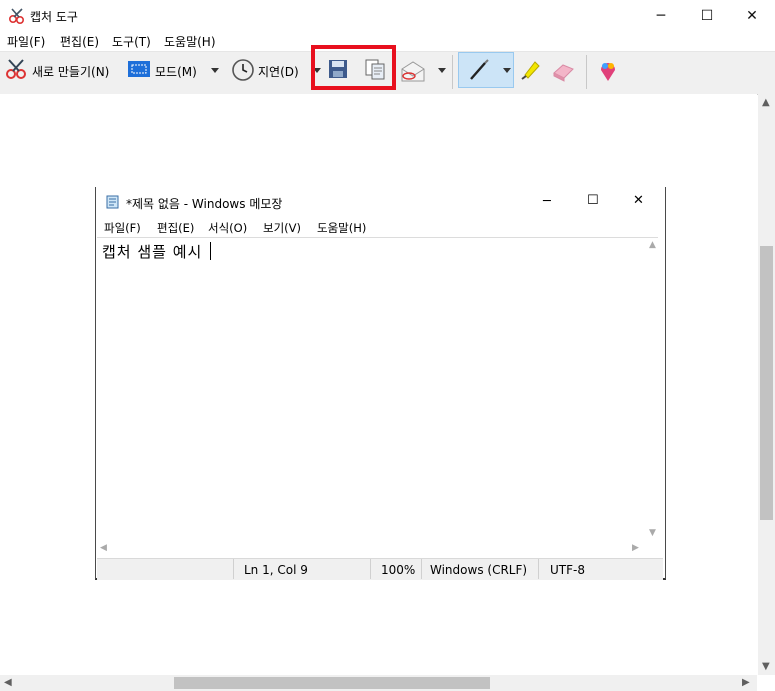  Describe the element at coordinates (243, 70) in the screenshot. I see `clock-icon` at that location.